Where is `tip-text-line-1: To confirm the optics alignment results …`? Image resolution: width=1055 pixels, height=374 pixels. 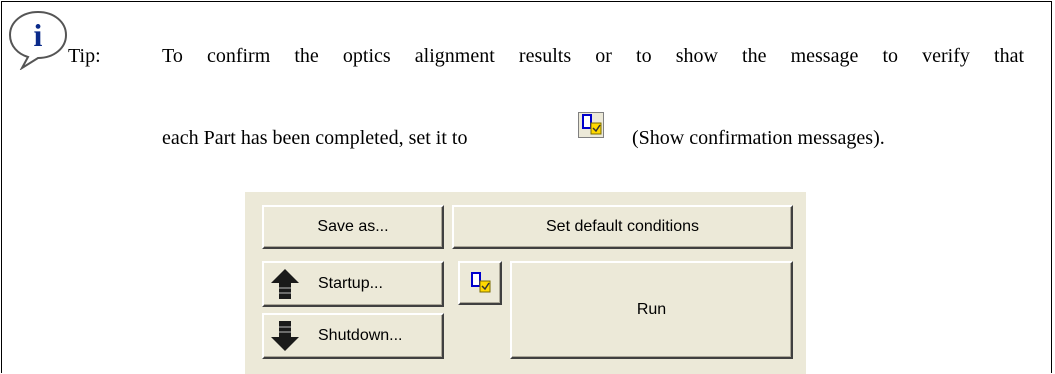
tip-text-line-1: To confirm the optics alignment results … is located at coordinates (593, 56).